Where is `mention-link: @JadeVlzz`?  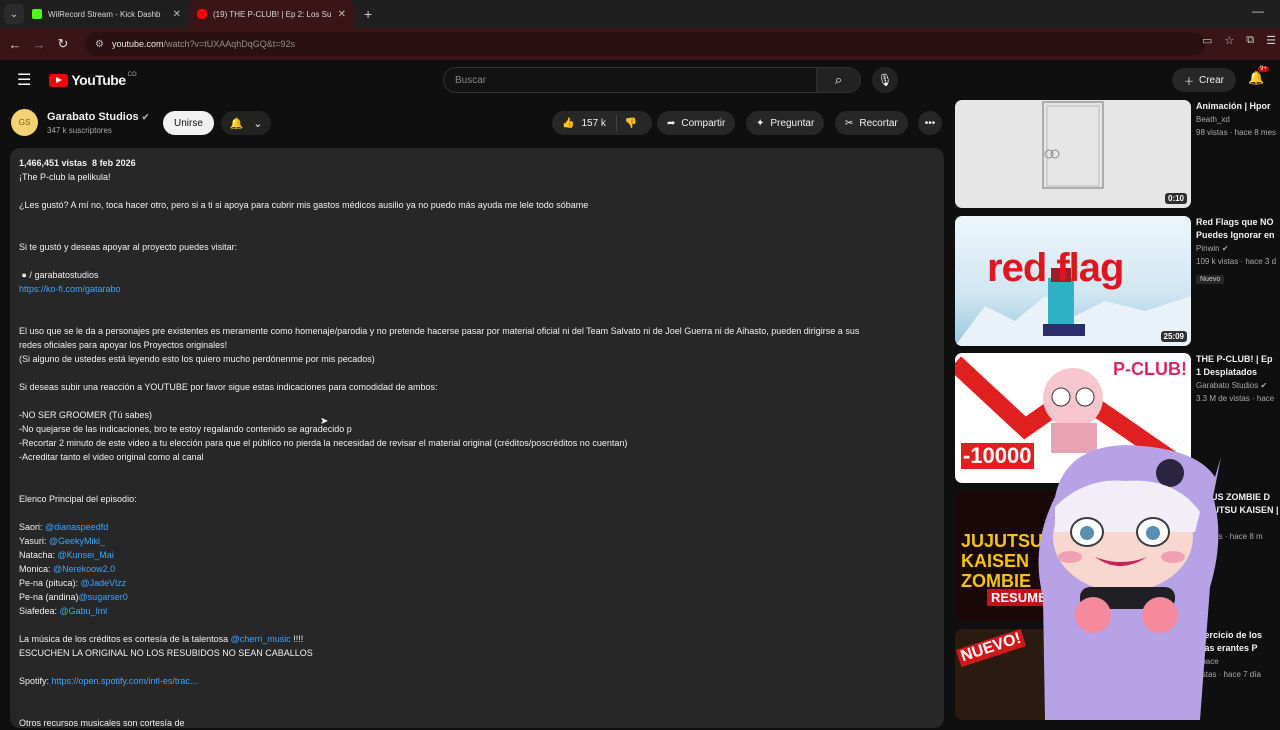
mention-link: @JadeVlzz is located at coordinates (104, 583).